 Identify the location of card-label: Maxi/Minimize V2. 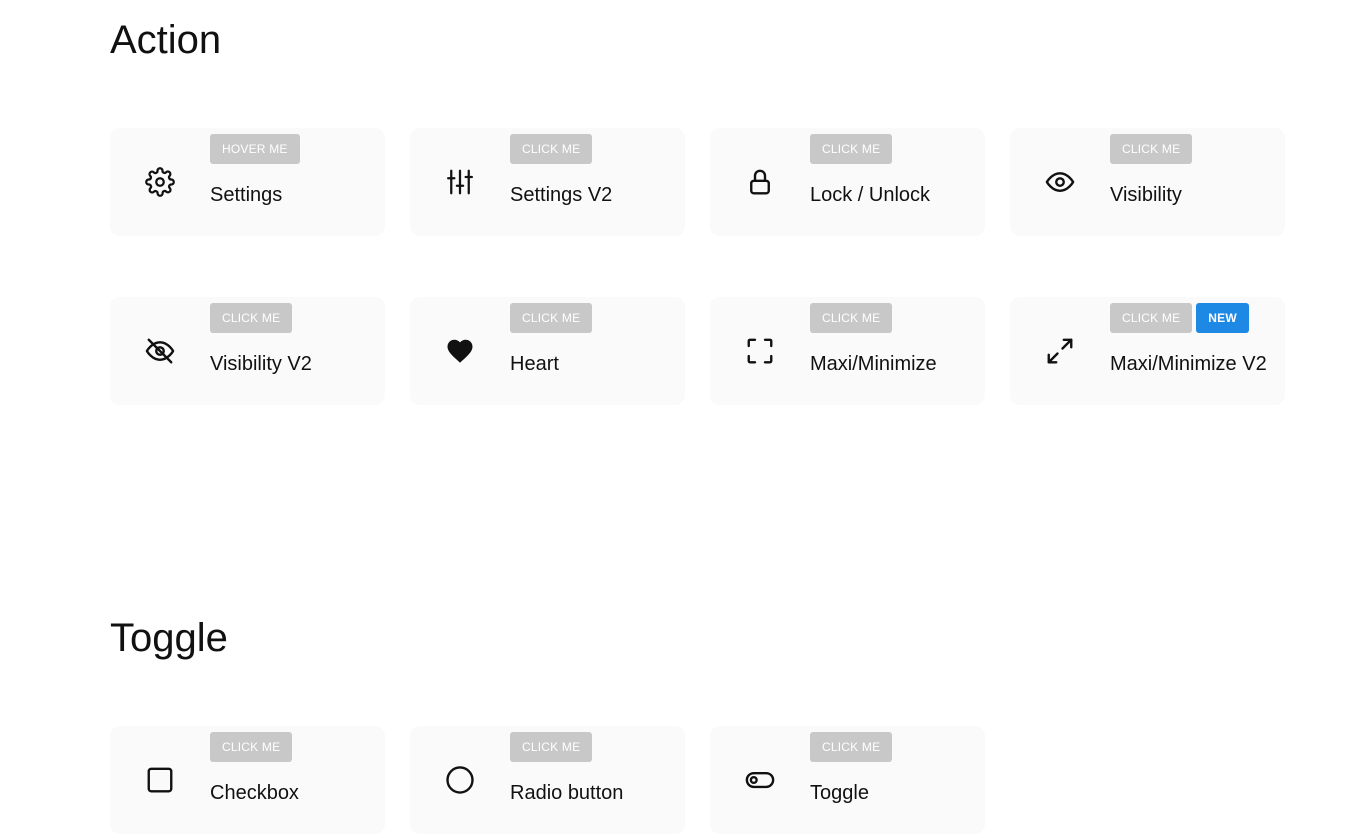
(1188, 364).